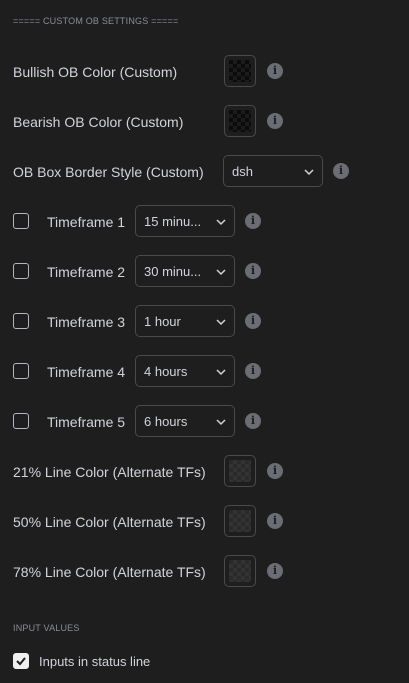 The height and width of the screenshot is (683, 409). I want to click on timeframe-4-value: 4 hours, so click(166, 371).